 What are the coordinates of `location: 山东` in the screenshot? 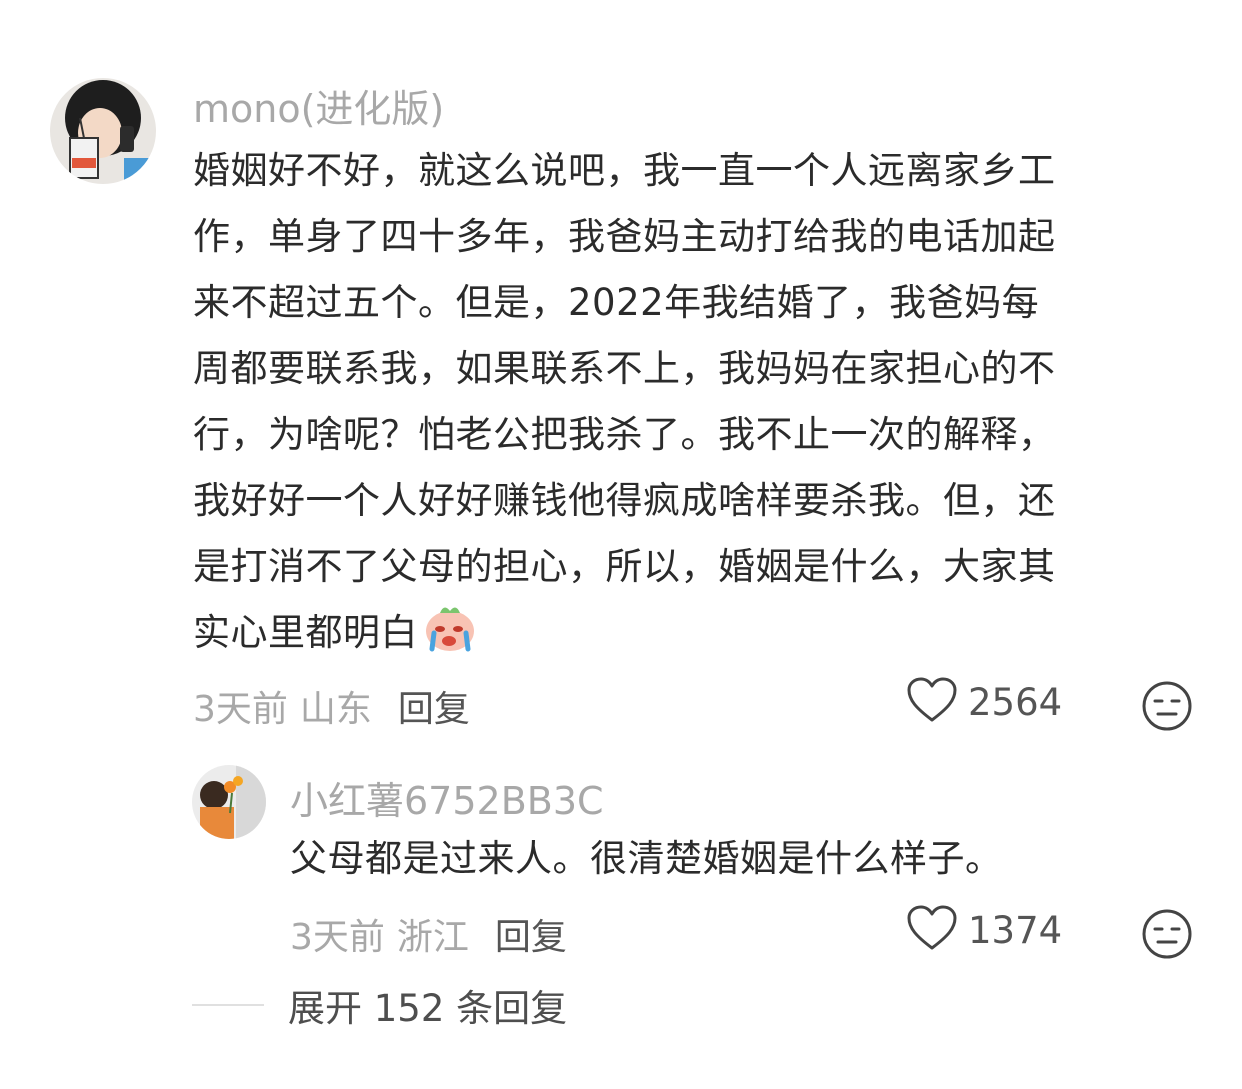 It's located at (335, 709).